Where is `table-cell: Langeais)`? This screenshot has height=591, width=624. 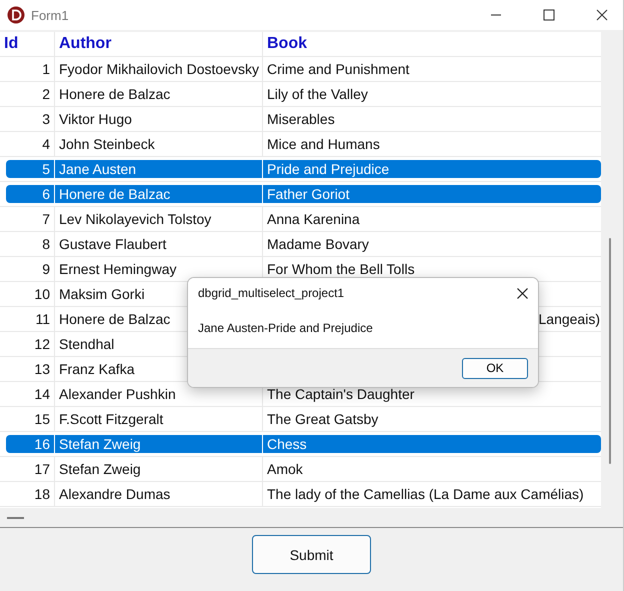
table-cell: Langeais) is located at coordinates (569, 319).